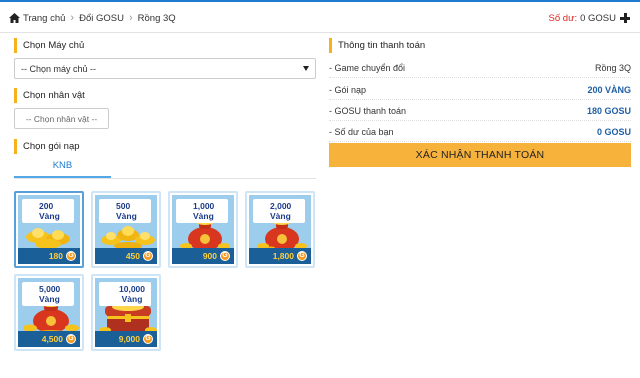  I want to click on server-select-value: -- Chọn máy chủ --, so click(59, 68).